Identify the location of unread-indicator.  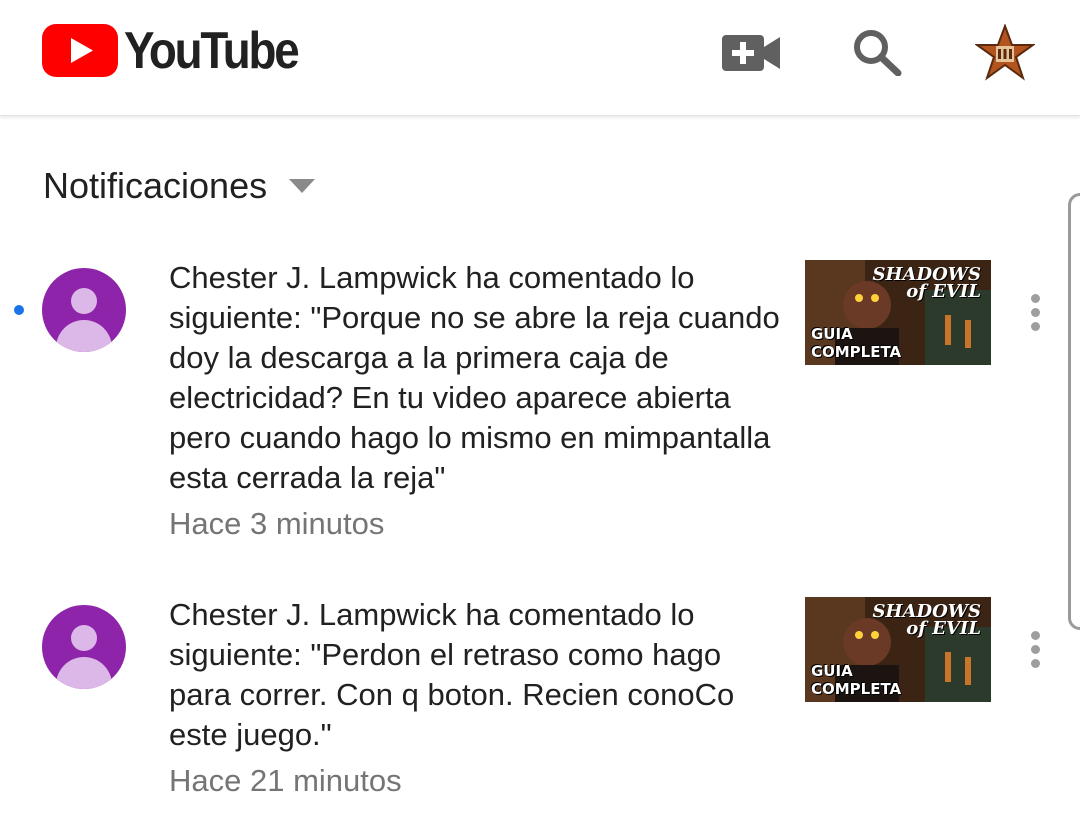
(19, 310).